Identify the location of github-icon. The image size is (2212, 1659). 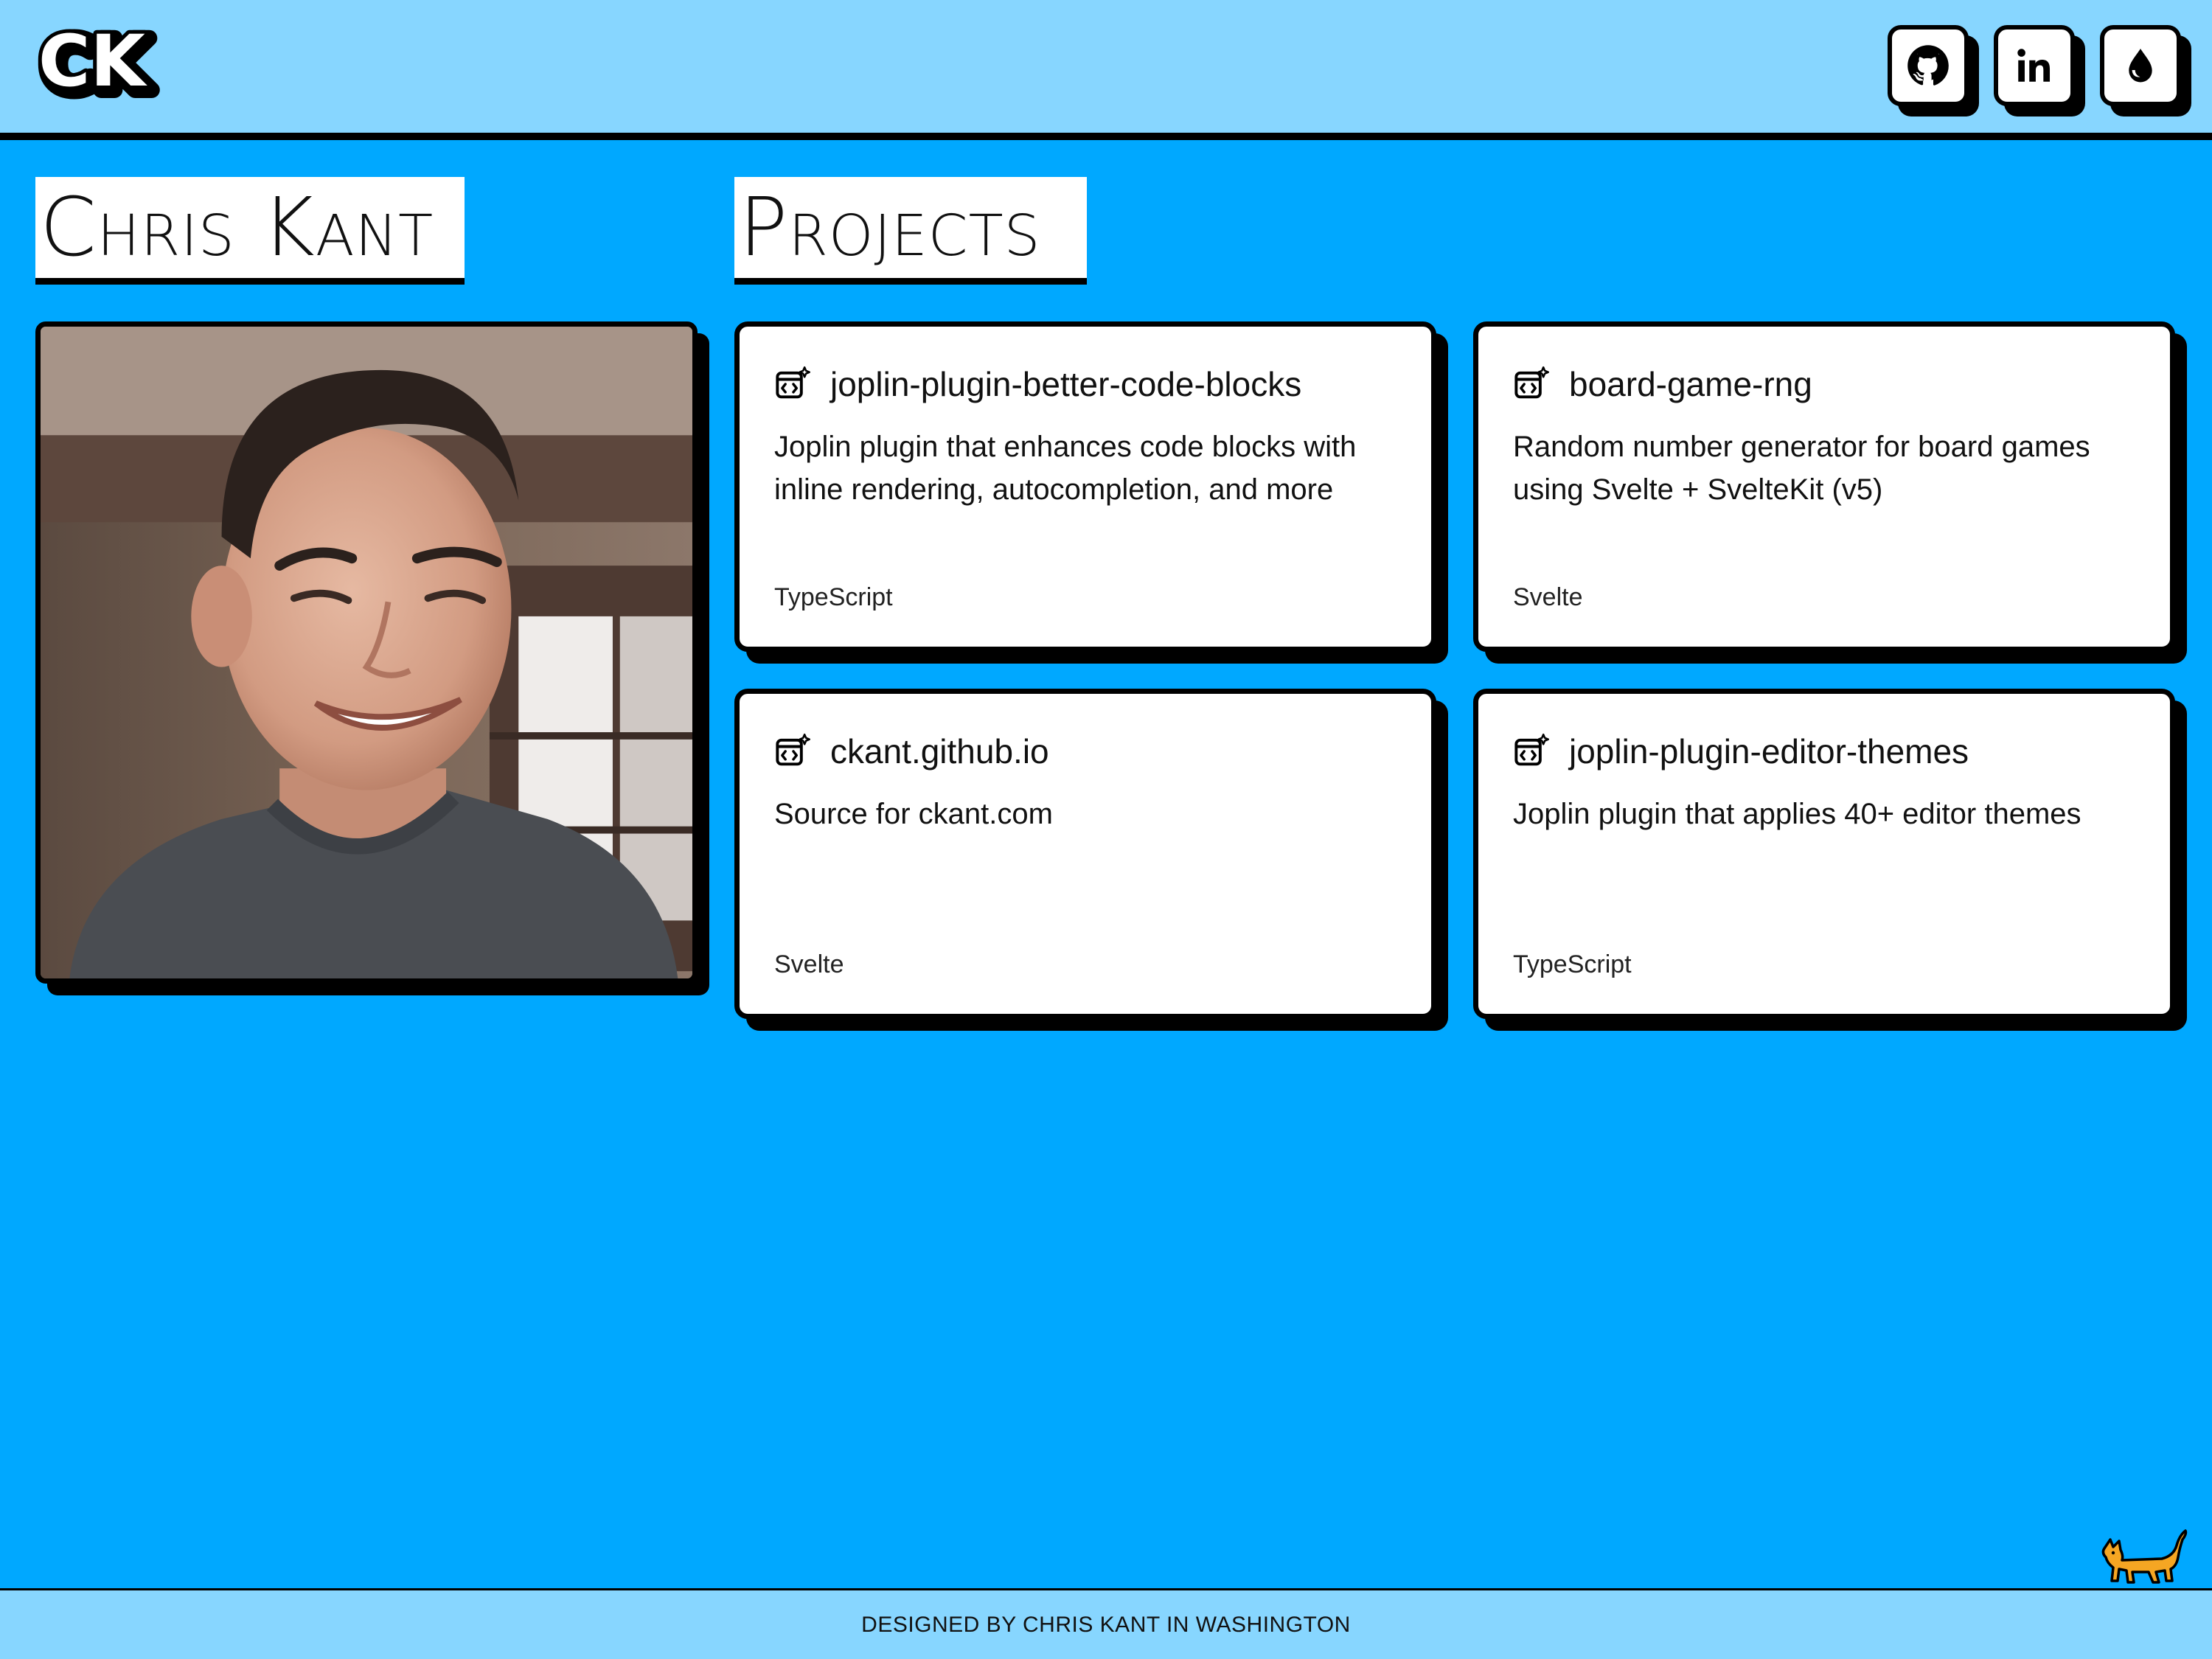
(1928, 65).